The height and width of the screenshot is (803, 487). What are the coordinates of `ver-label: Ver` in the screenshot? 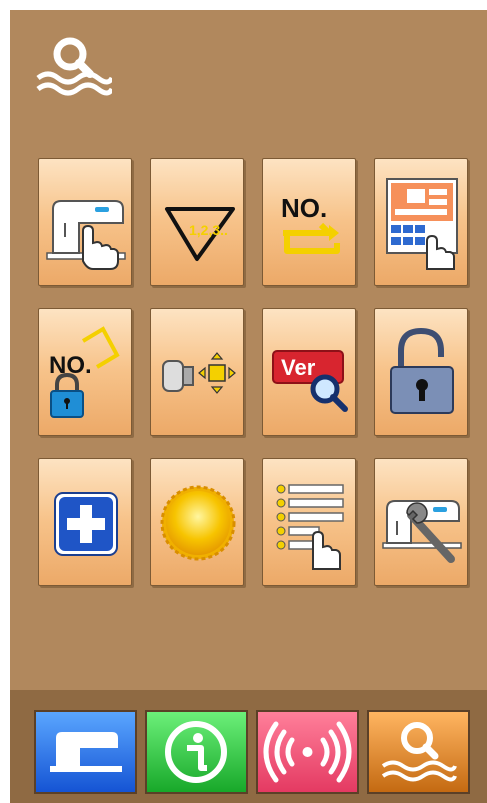 It's located at (298, 367).